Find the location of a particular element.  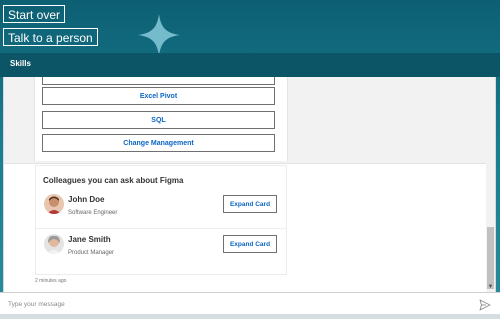

start-over-button: Start over is located at coordinates (34, 14).